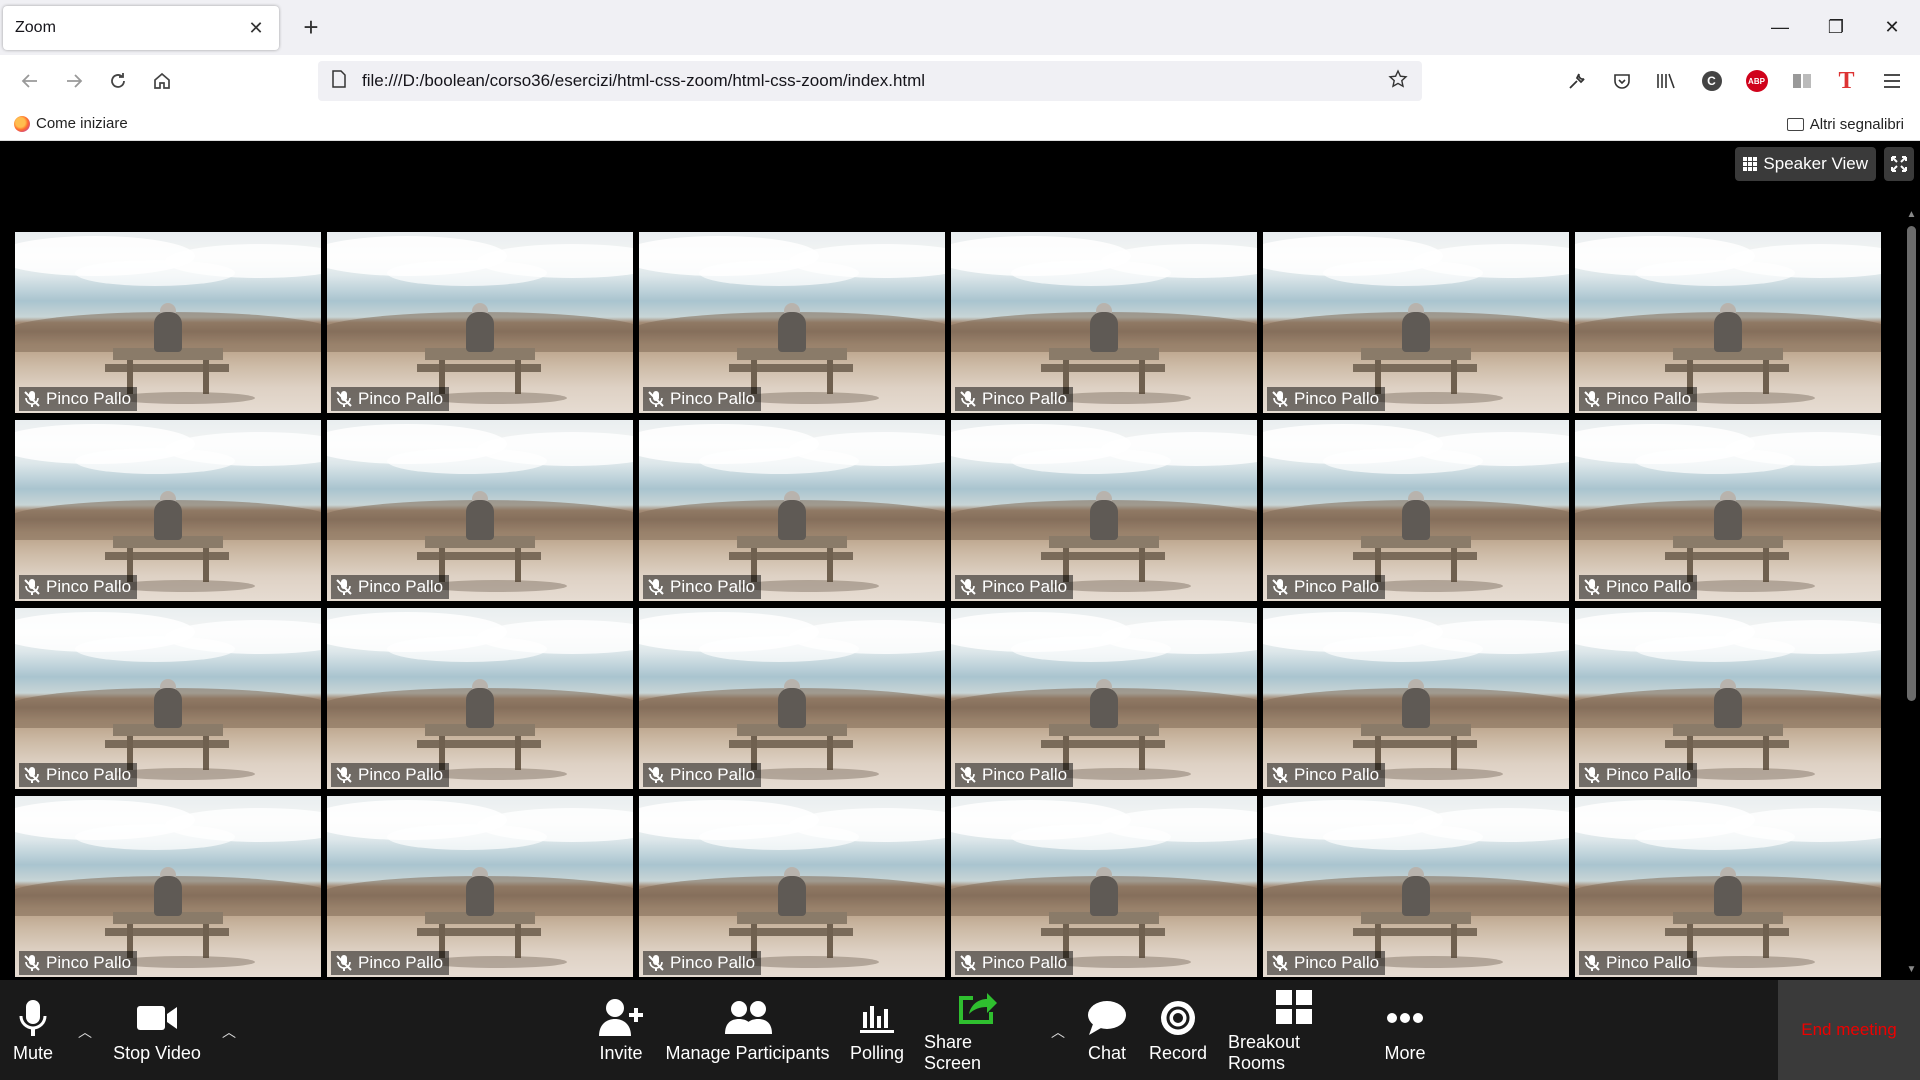  Describe the element at coordinates (1398, 81) in the screenshot. I see `bookmark-star-icon` at that location.